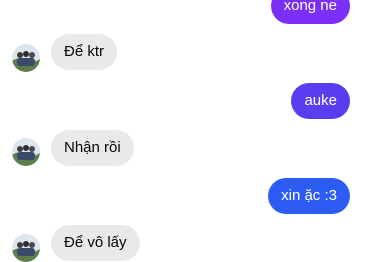  I want to click on outgoing-message: auke, so click(320, 101).